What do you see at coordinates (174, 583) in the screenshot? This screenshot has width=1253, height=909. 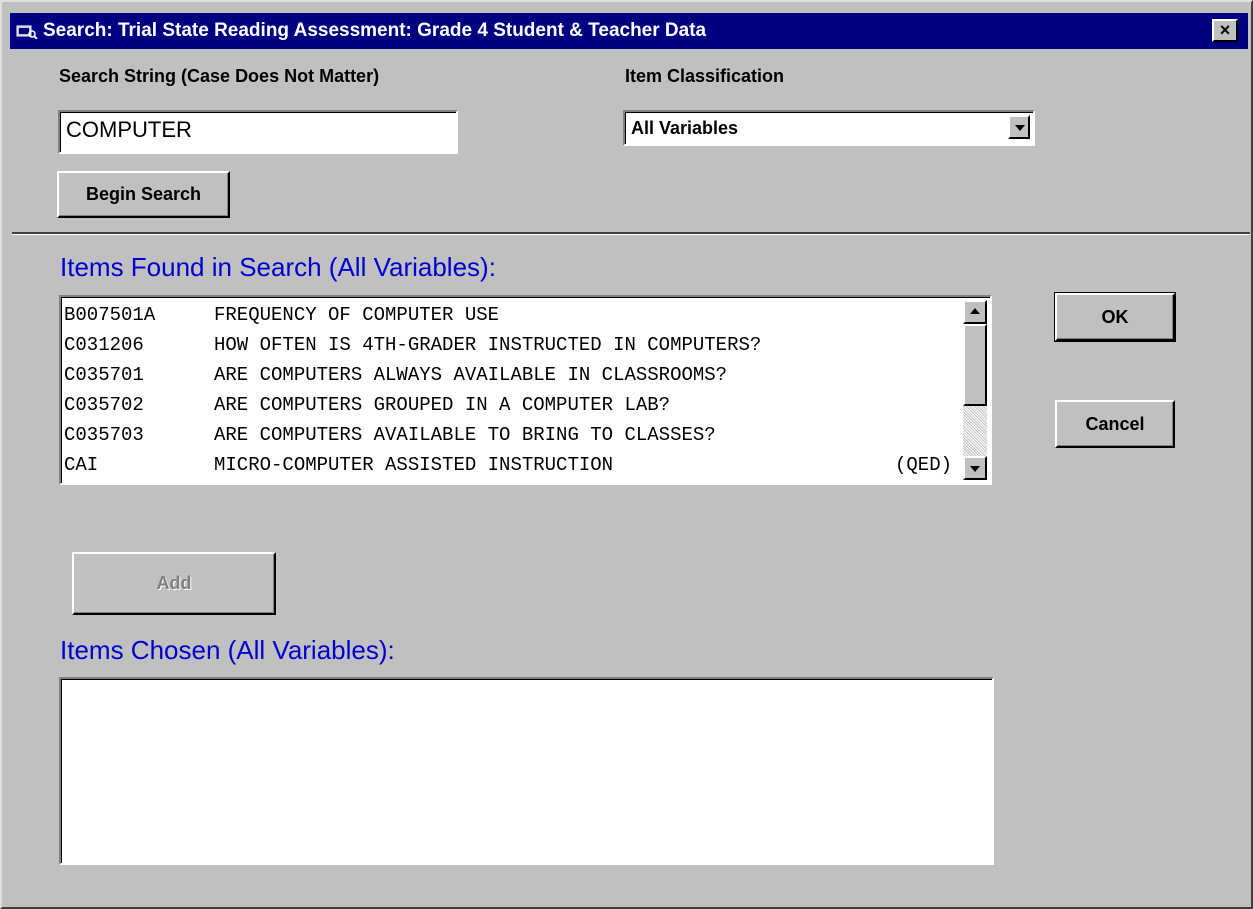 I see `add-button: Add` at bounding box center [174, 583].